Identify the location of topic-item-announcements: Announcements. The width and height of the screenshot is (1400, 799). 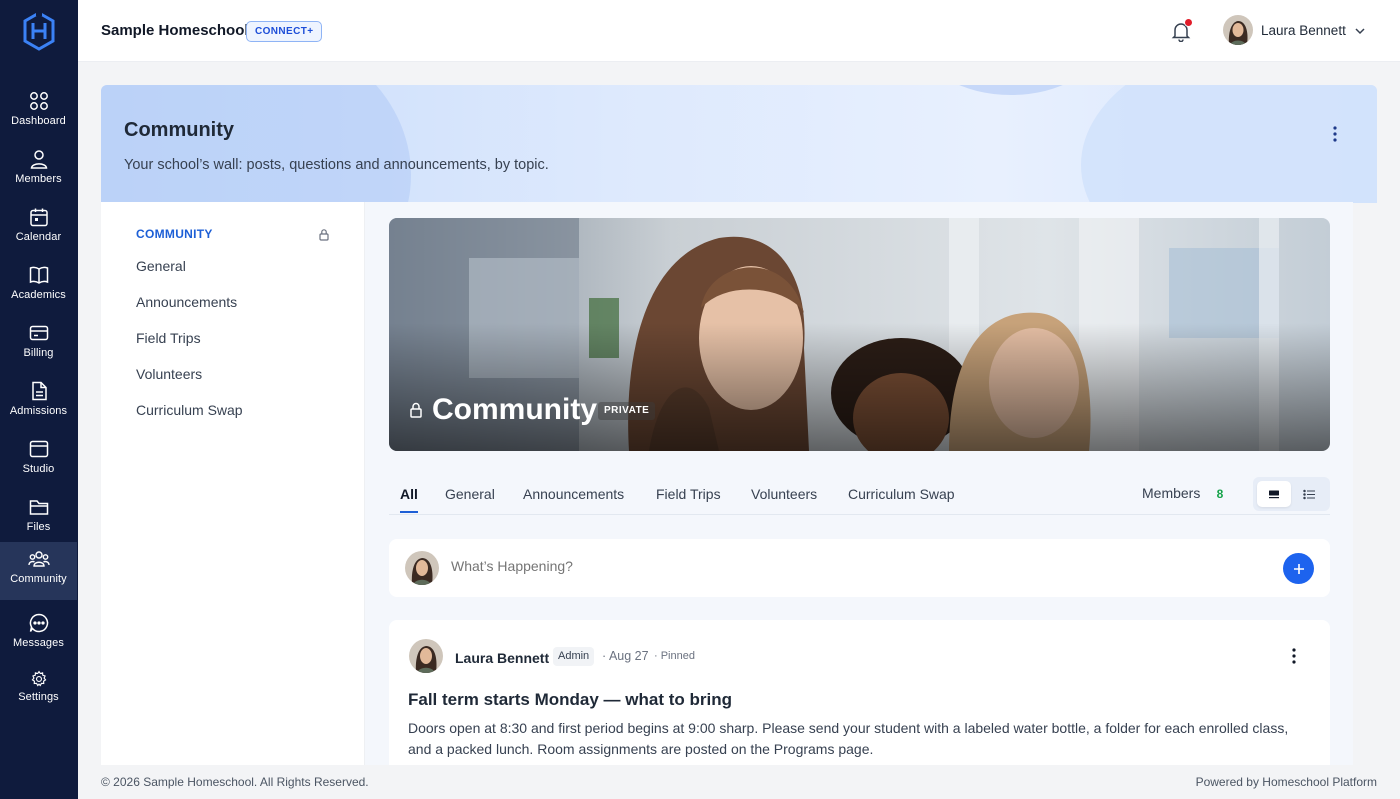
(186, 302).